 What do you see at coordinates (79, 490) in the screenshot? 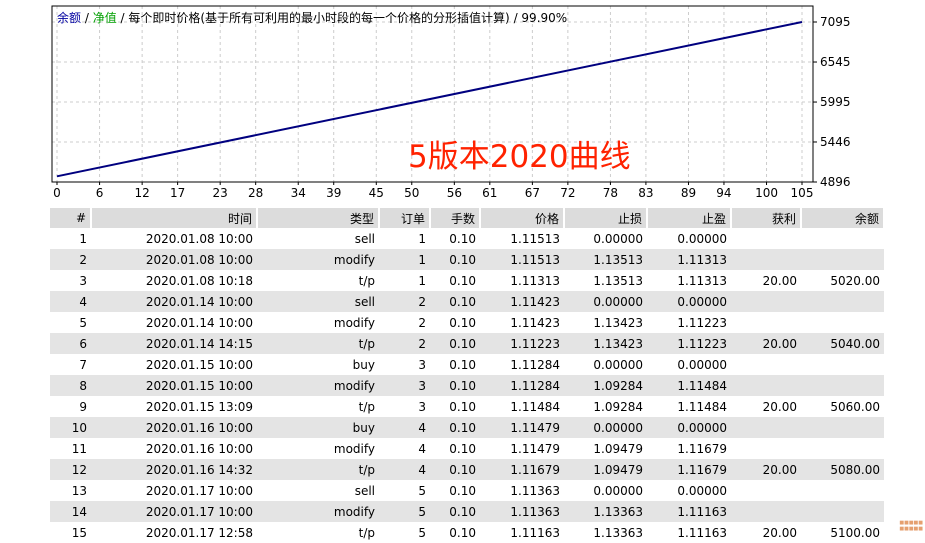
I see `table-cell: 13` at bounding box center [79, 490].